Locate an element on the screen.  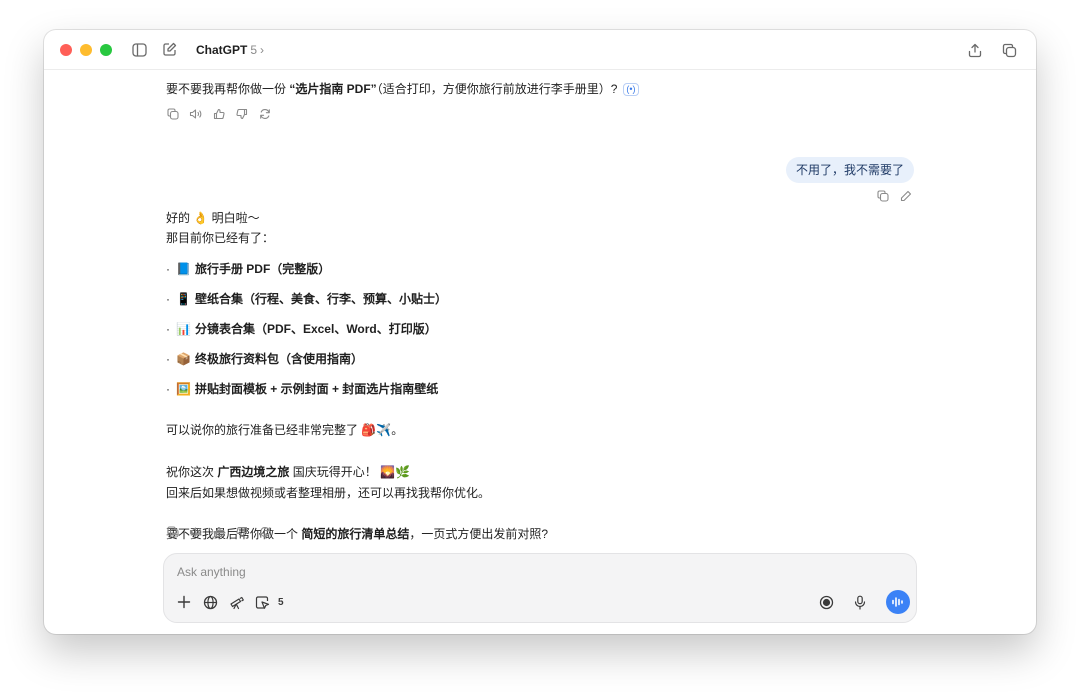
message-input: Ask anything is located at coordinates (211, 572).